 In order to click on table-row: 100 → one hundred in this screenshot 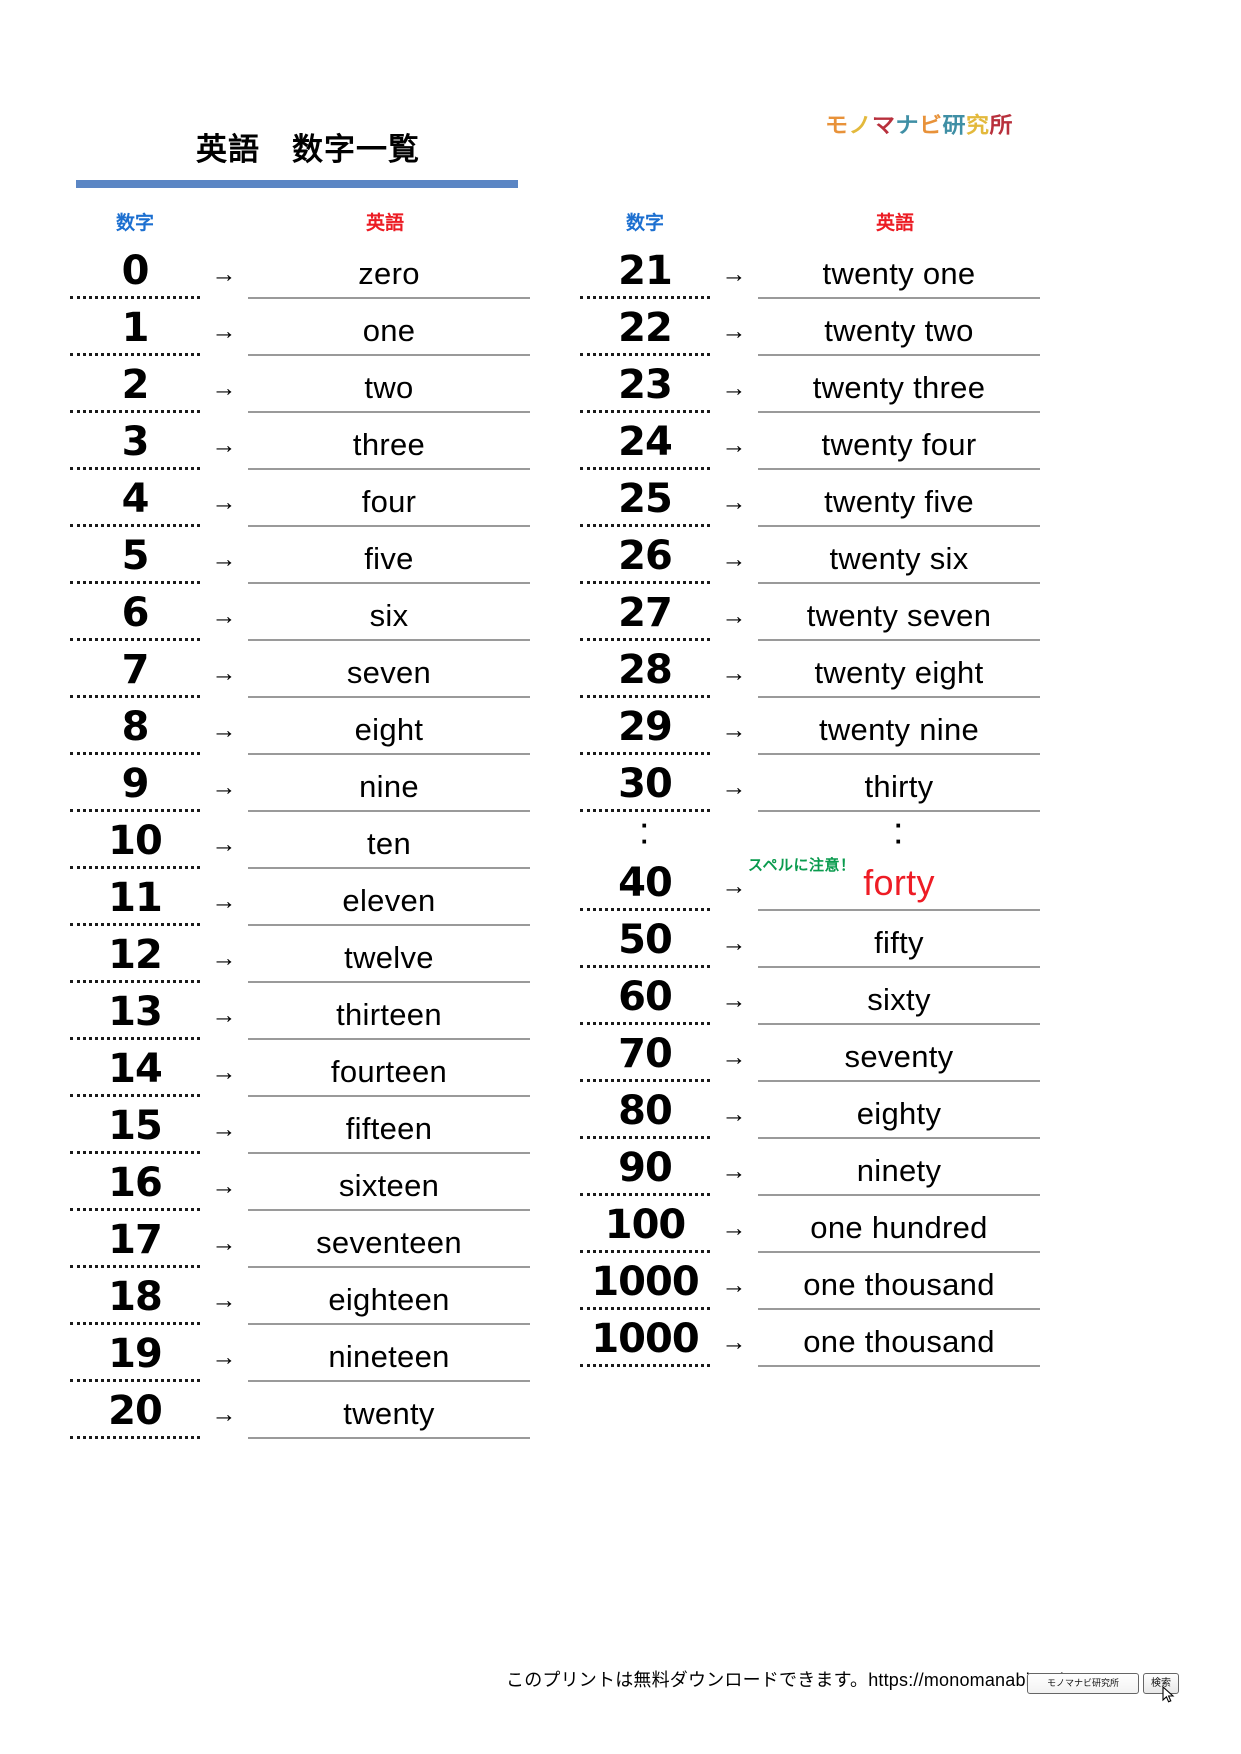, I will do `click(810, 1224)`.